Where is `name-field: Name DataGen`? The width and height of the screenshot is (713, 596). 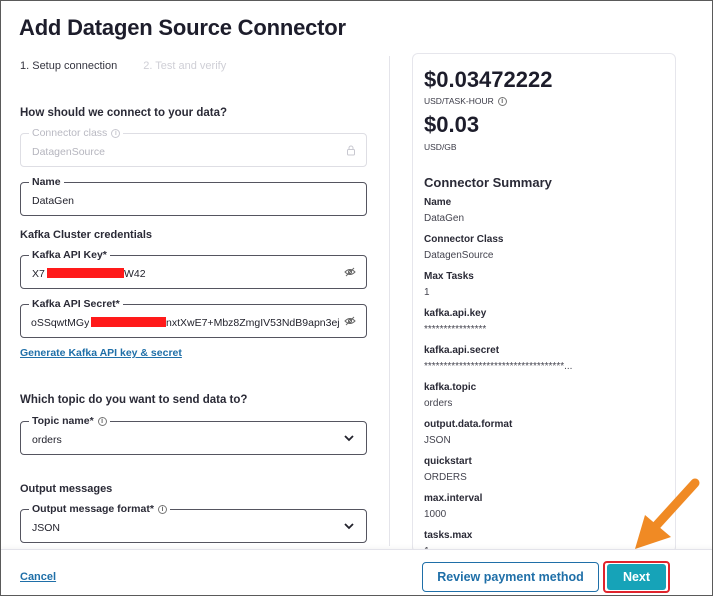
name-field: Name DataGen is located at coordinates (193, 196).